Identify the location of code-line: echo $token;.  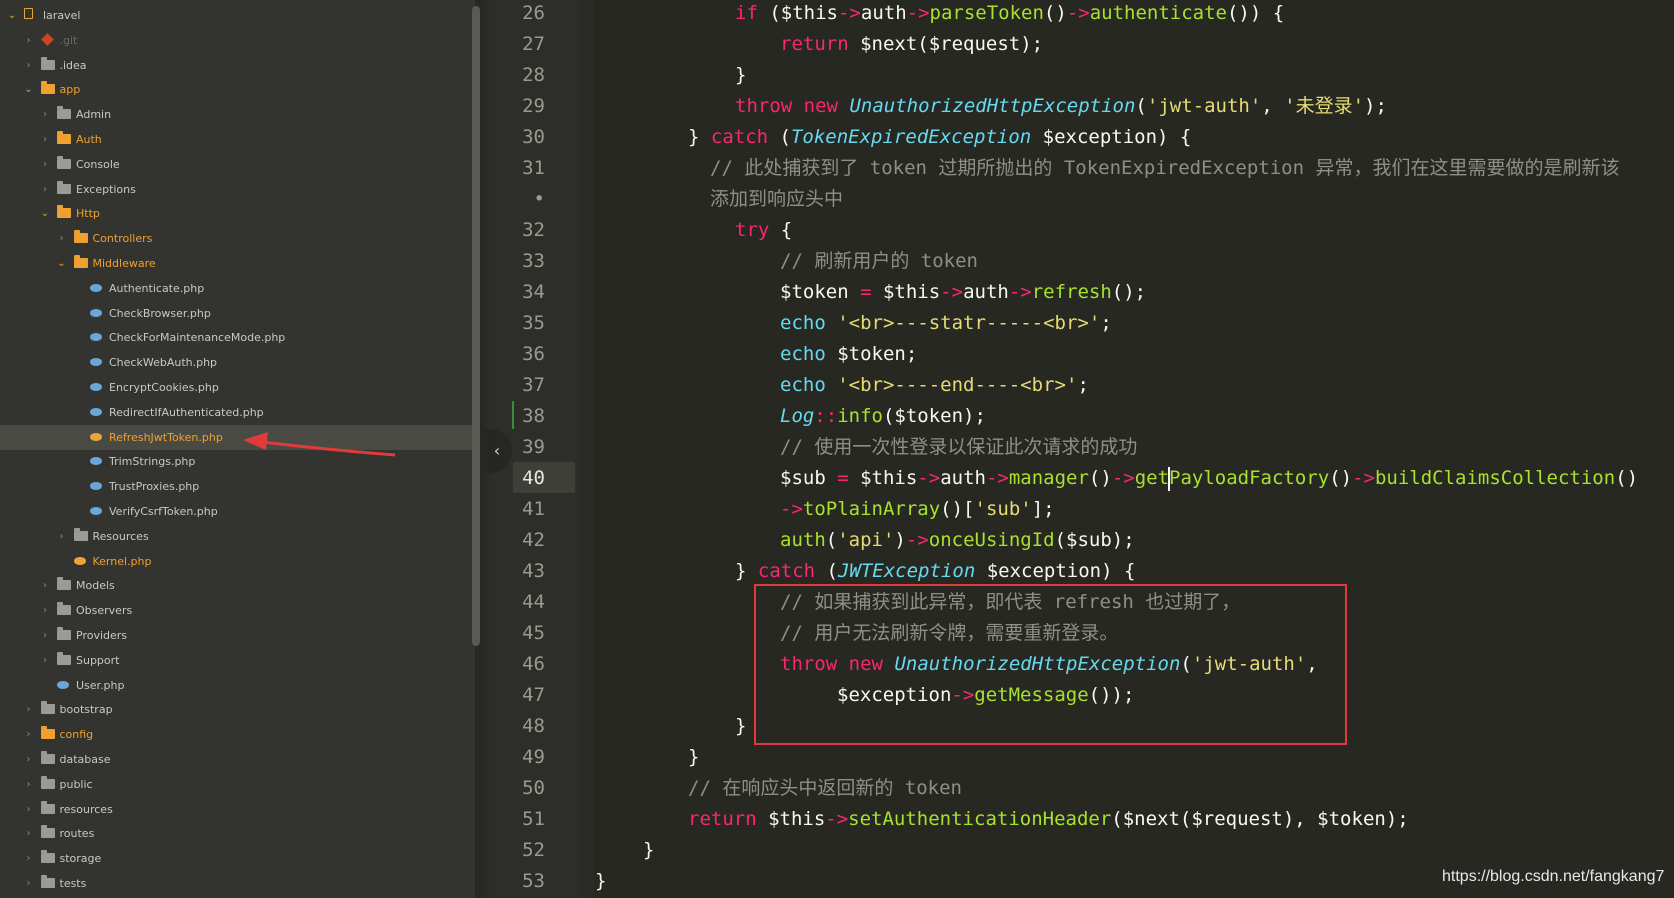
(848, 354).